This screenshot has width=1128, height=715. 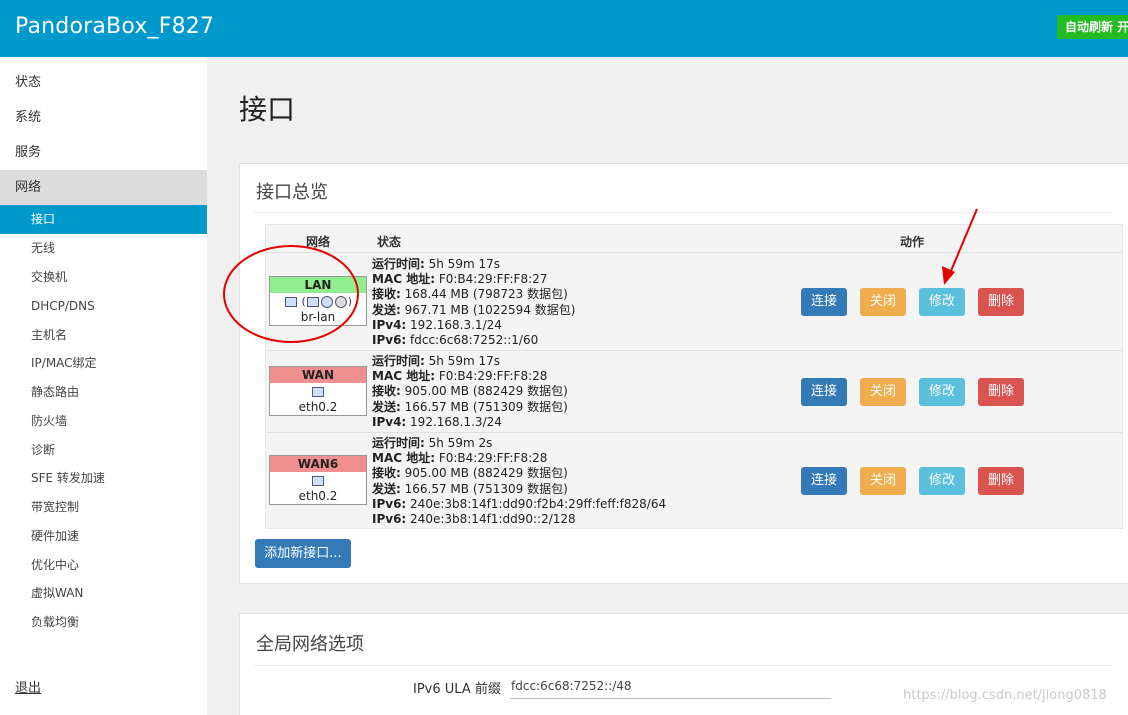 What do you see at coordinates (303, 301) in the screenshot?
I see `bridge-paren-open: (` at bounding box center [303, 301].